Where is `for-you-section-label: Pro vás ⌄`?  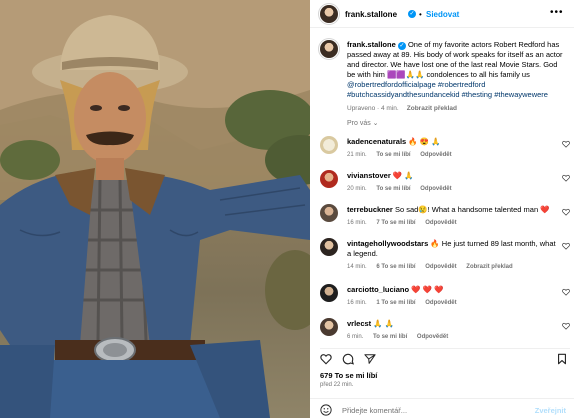 for-you-section-label: Pro vás ⌄ is located at coordinates (363, 123).